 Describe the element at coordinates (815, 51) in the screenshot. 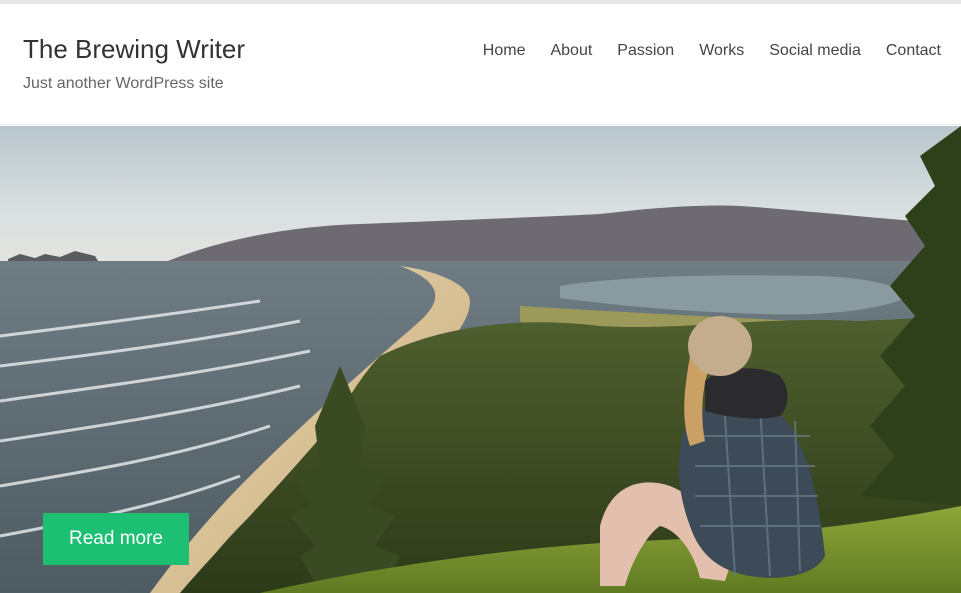

I see `nav-item-social-media: Social media` at that location.